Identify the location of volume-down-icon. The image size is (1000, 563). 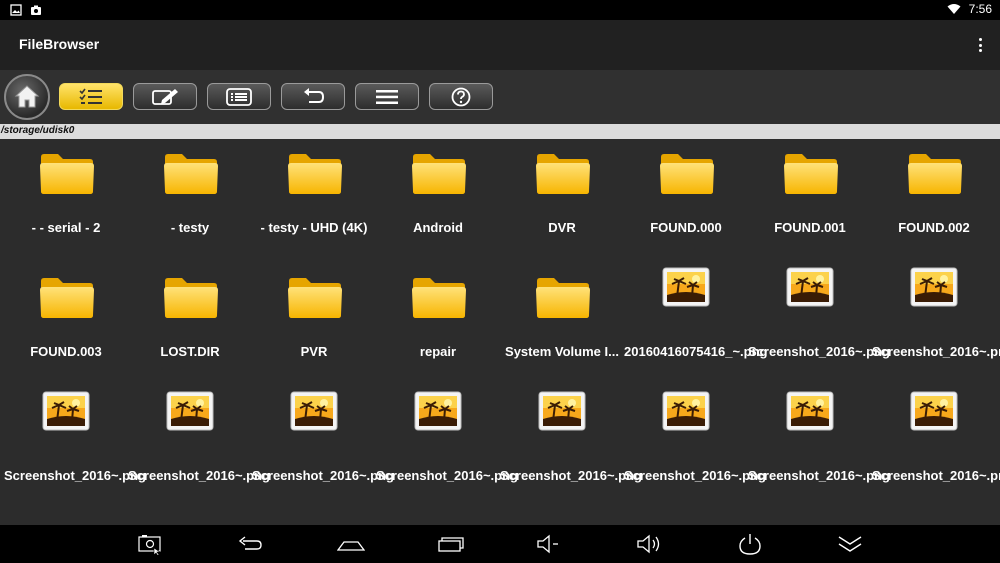
(547, 544).